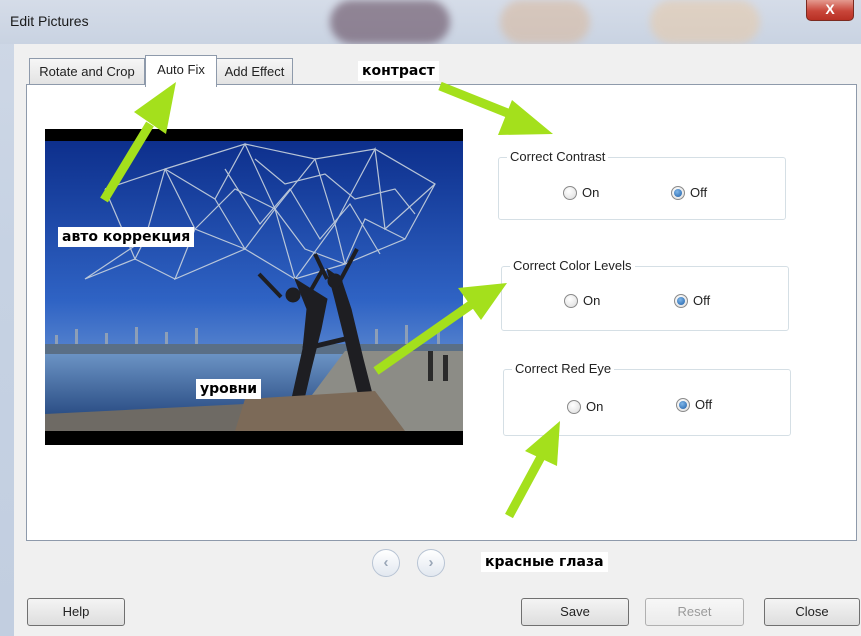 The image size is (861, 636). What do you see at coordinates (126, 237) in the screenshot?
I see `annotation-auto-correction: авто коррекция` at bounding box center [126, 237].